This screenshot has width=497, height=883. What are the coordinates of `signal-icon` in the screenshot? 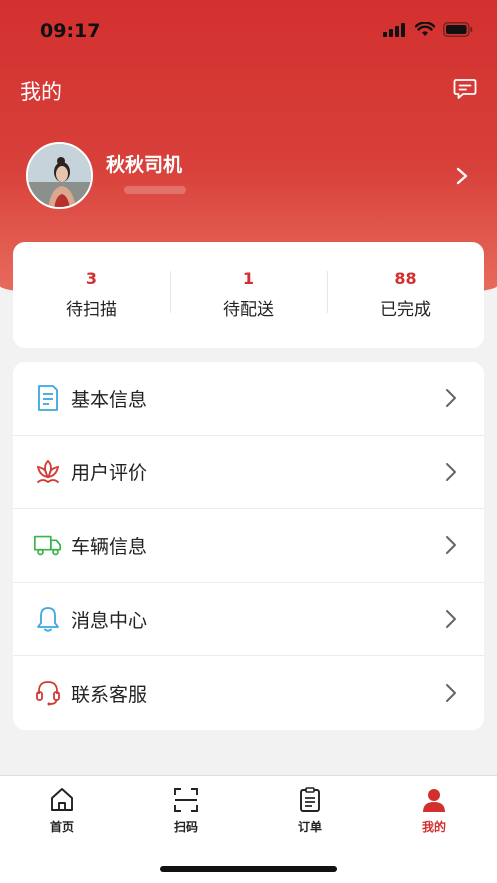 It's located at (394, 29).